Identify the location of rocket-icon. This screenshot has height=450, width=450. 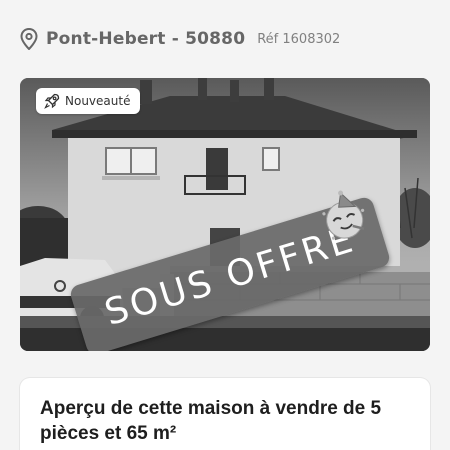
(52, 101).